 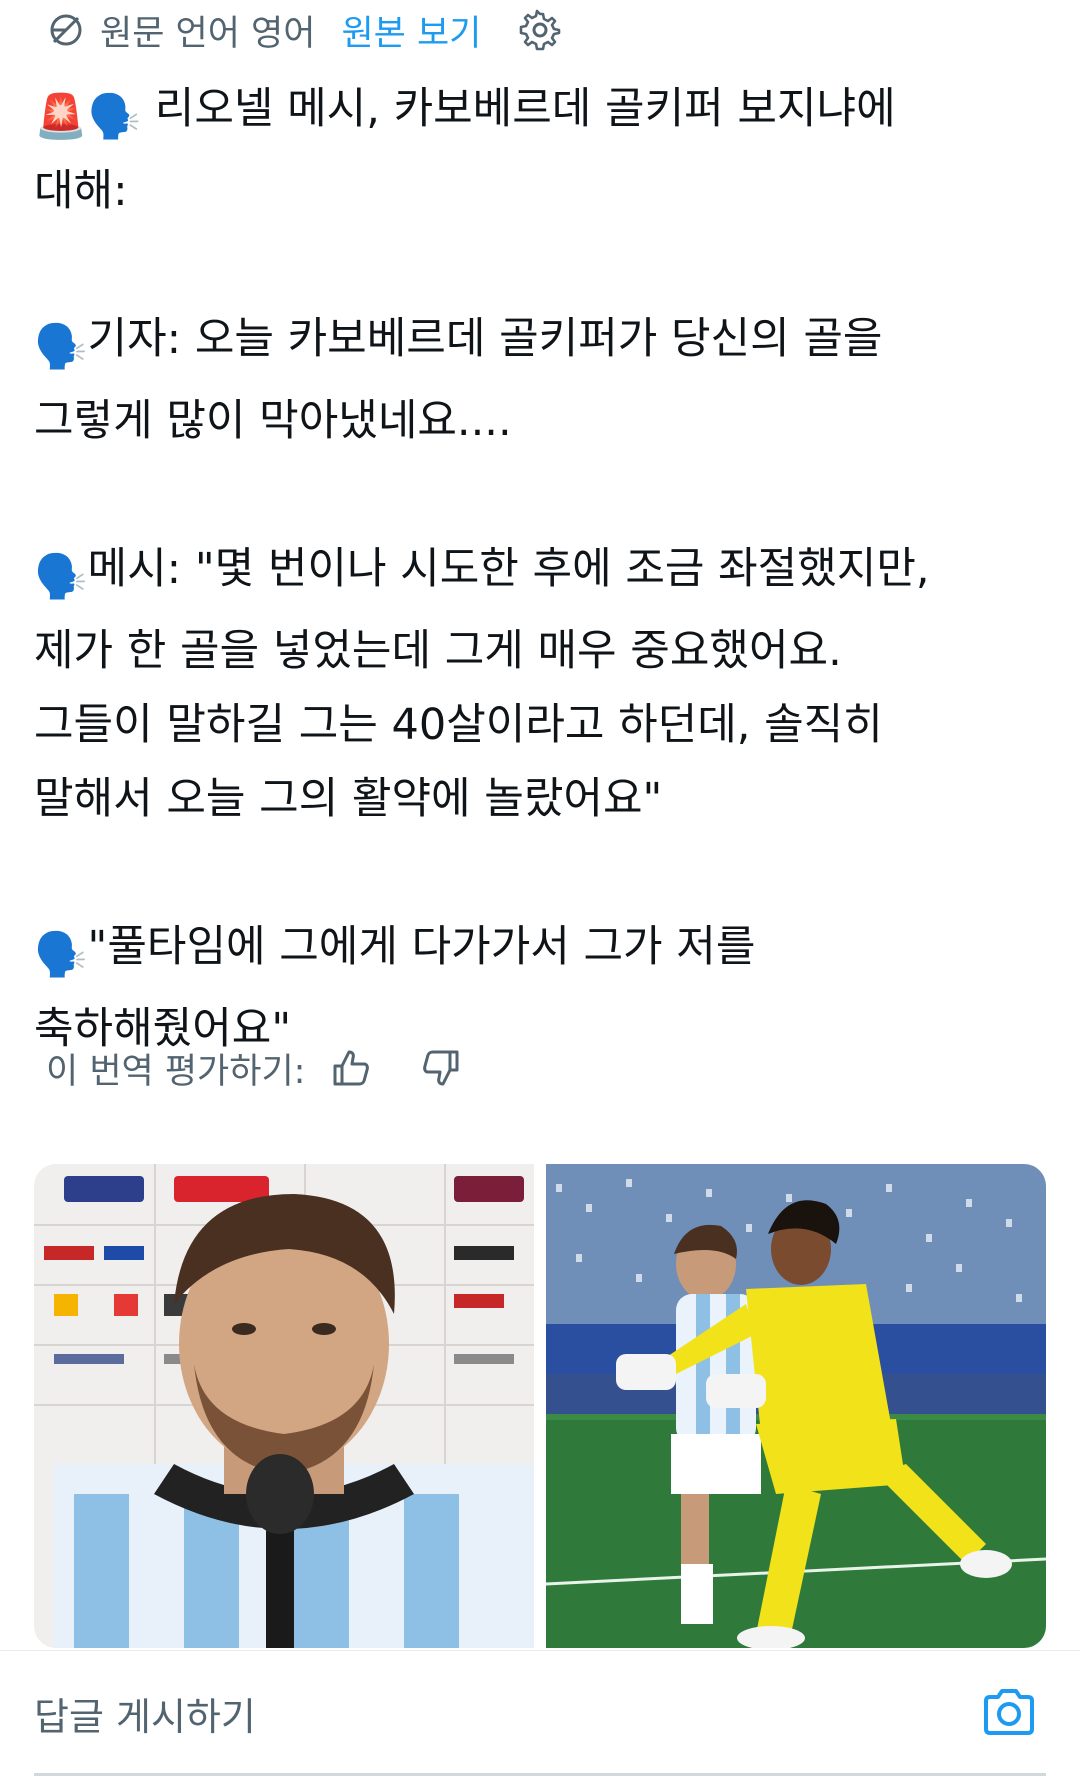 What do you see at coordinates (411, 30) in the screenshot?
I see `show-original-link: 원본 보기` at bounding box center [411, 30].